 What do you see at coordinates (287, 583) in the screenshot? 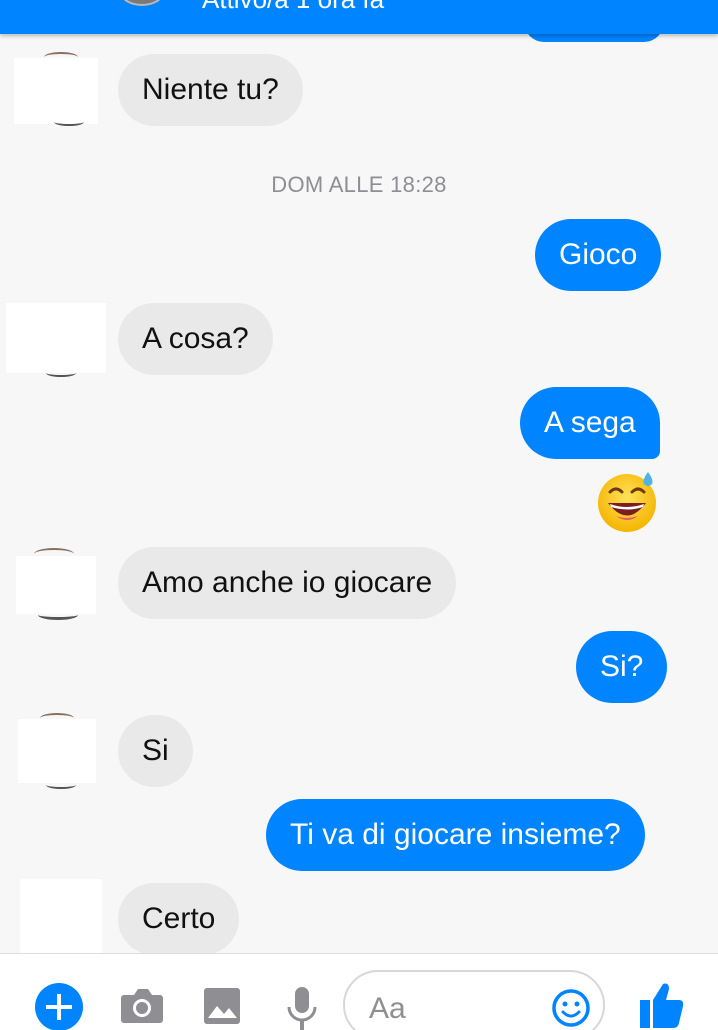
I see `message-bubble-incoming: Amo anche io giocare` at bounding box center [287, 583].